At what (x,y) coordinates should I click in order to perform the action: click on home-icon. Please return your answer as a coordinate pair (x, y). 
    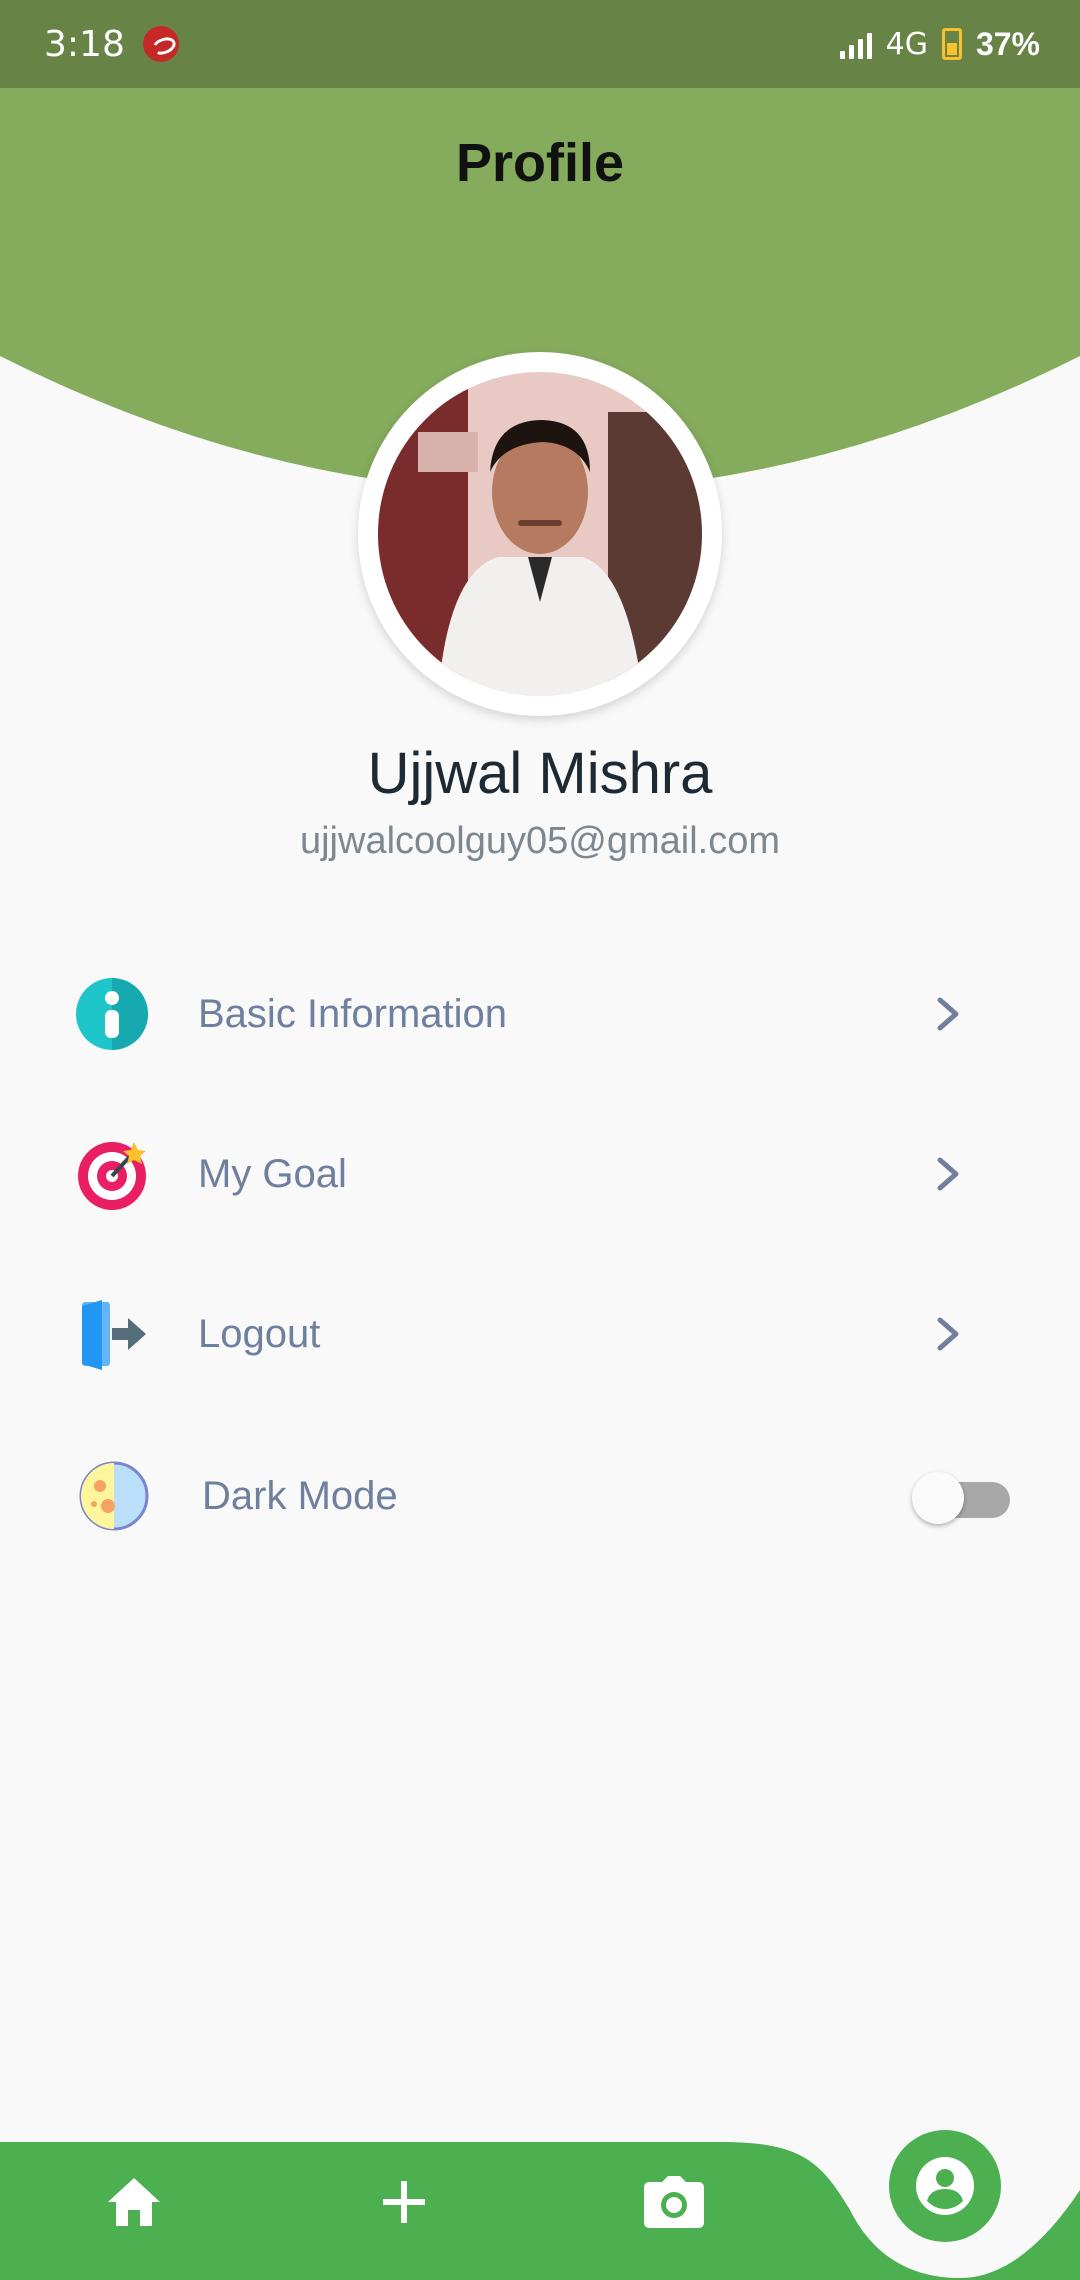
    Looking at the image, I should click on (134, 2202).